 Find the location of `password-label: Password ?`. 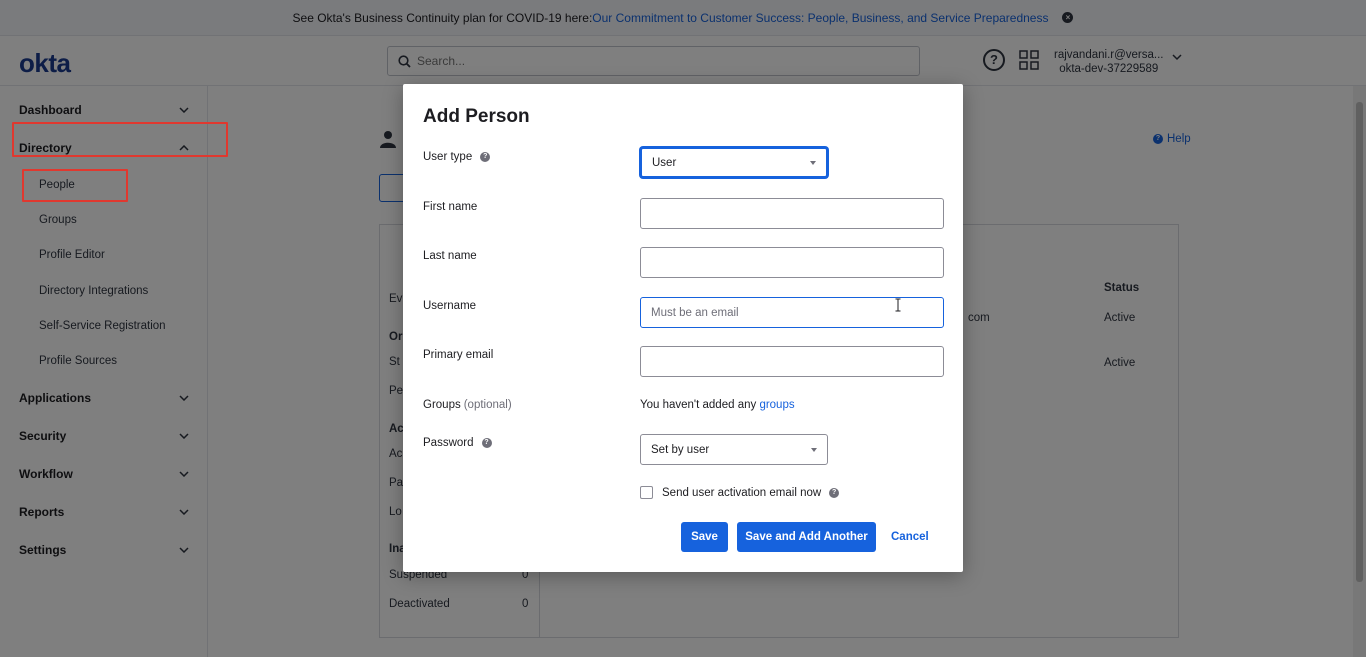

password-label: Password ? is located at coordinates (457, 443).